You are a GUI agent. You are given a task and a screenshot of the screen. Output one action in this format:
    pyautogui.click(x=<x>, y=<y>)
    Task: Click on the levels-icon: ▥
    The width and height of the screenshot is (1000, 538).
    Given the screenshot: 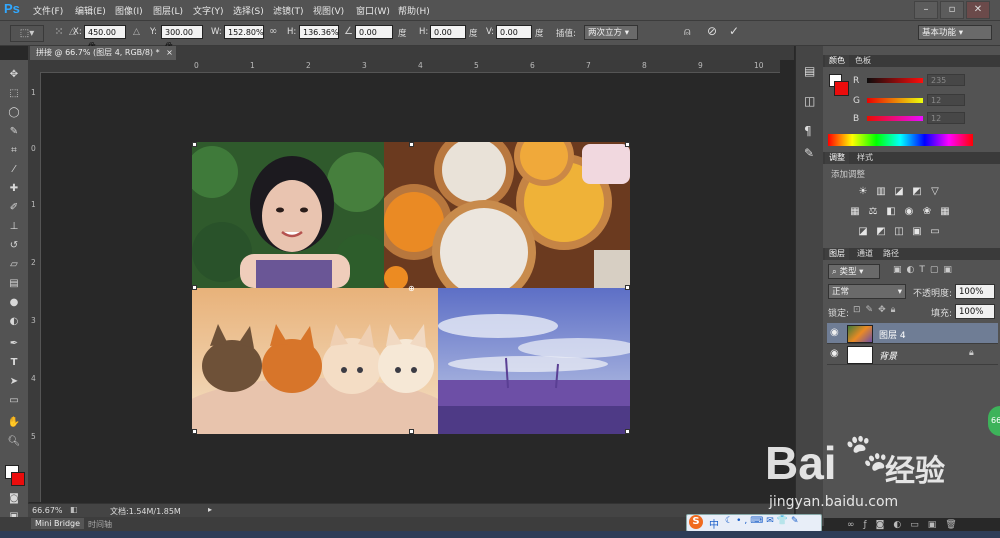 What is the action you would take?
    pyautogui.click(x=881, y=191)
    